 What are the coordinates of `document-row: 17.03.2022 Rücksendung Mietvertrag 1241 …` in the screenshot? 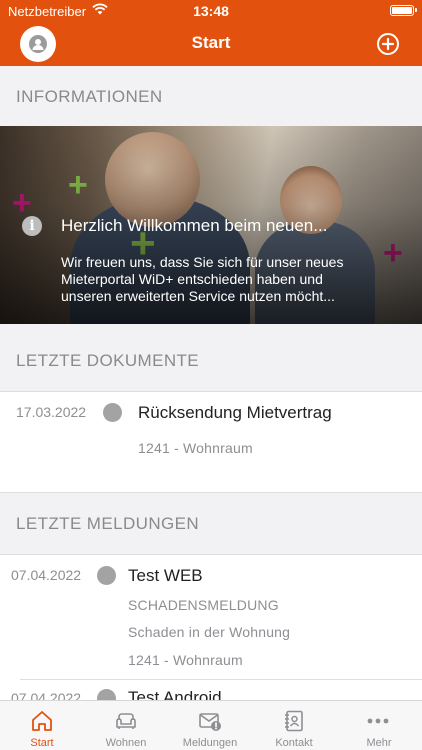 It's located at (211, 442).